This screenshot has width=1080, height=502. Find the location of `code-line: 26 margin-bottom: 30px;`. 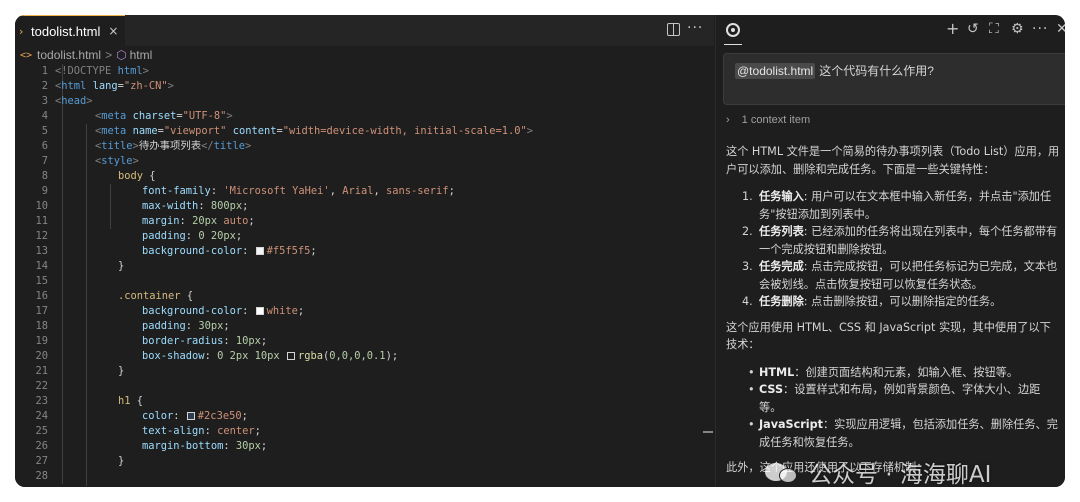

code-line: 26 margin-bottom: 30px; is located at coordinates (151, 446).